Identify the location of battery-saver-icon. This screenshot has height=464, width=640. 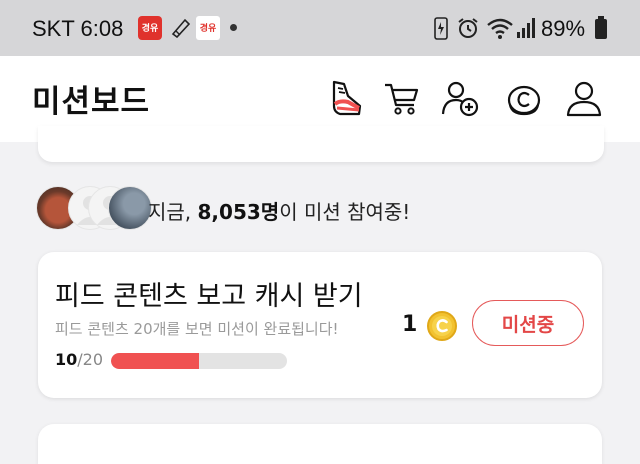
(441, 31).